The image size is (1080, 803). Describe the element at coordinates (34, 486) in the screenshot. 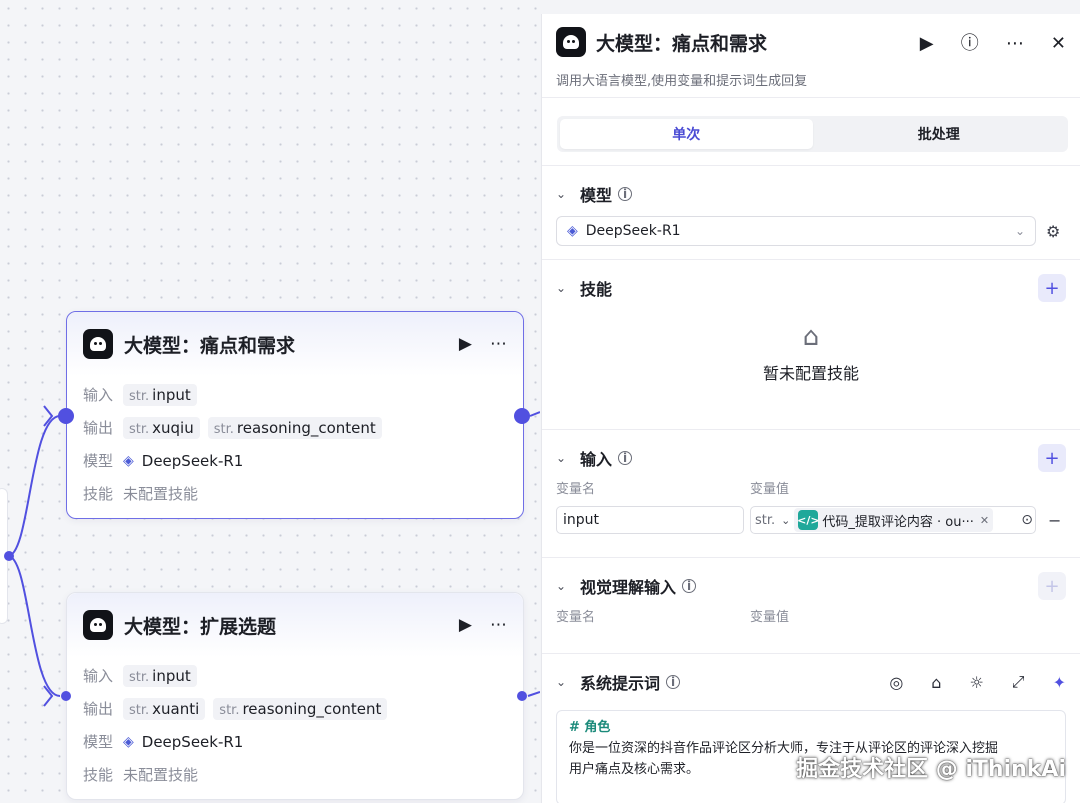

I see `edge-to-node1` at that location.